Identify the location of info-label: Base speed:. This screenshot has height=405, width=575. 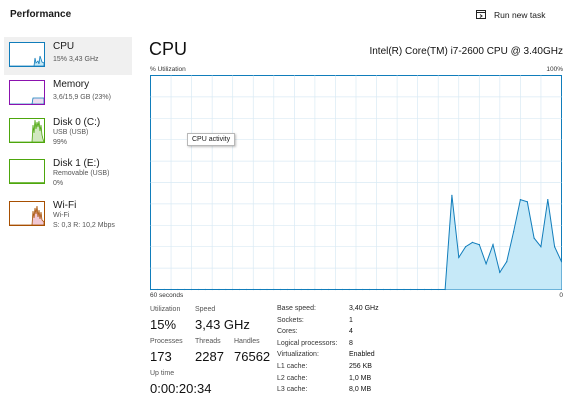
(296, 308).